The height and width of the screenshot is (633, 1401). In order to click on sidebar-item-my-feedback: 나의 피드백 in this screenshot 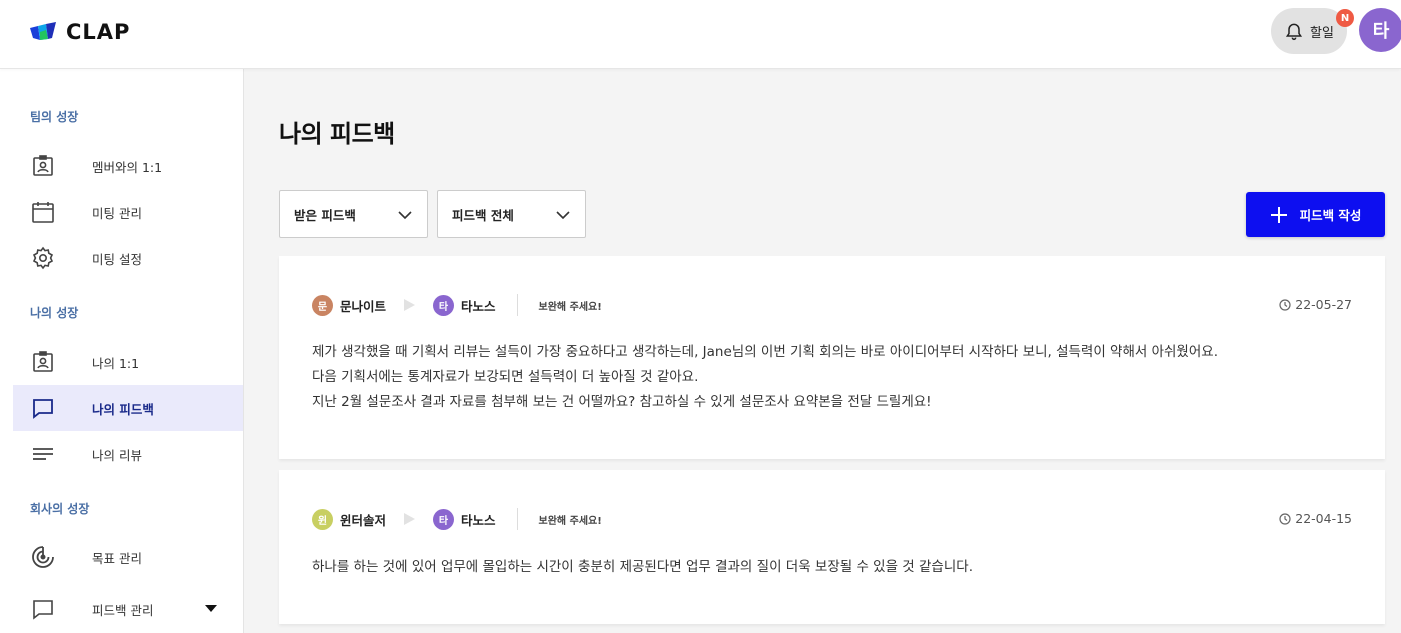, I will do `click(128, 408)`.